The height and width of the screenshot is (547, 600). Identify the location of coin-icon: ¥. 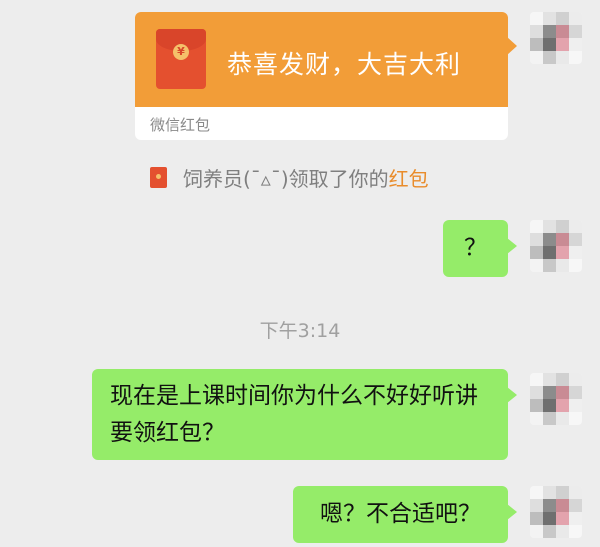
(181, 52).